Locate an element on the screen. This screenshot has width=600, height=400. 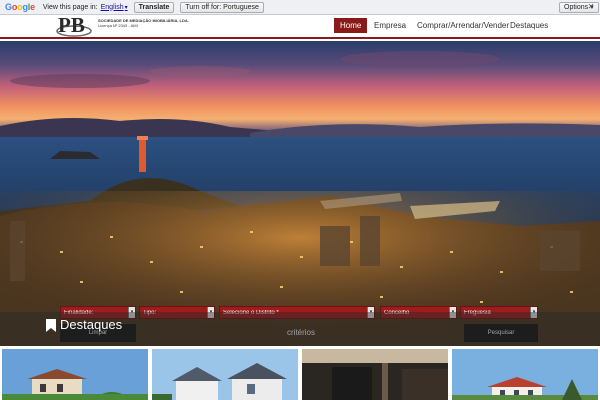
turn-off-button: Turn off for: Portuguese is located at coordinates (222, 7).